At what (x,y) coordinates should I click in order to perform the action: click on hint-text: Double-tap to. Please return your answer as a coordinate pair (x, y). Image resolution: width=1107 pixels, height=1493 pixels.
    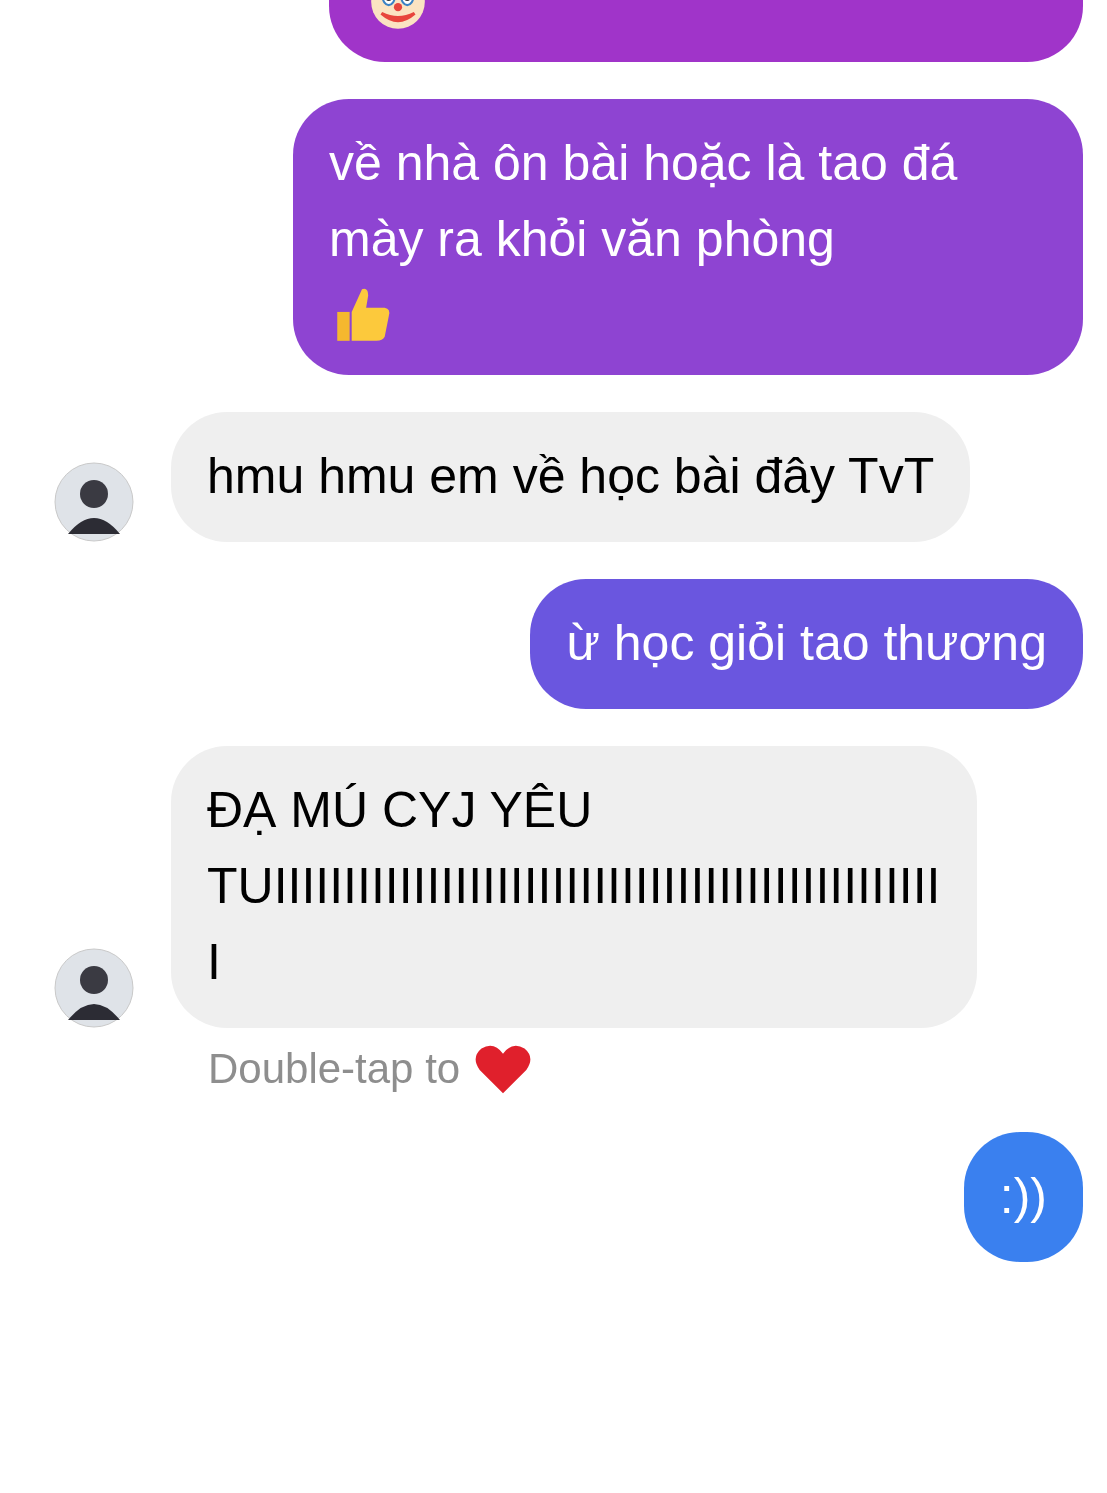
    Looking at the image, I should click on (334, 1069).